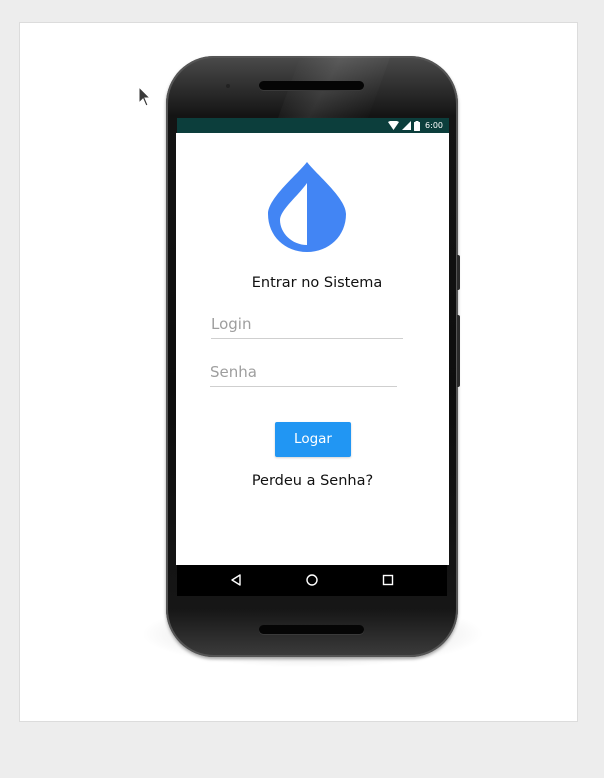 The width and height of the screenshot is (604, 778). I want to click on login-field, so click(307, 325).